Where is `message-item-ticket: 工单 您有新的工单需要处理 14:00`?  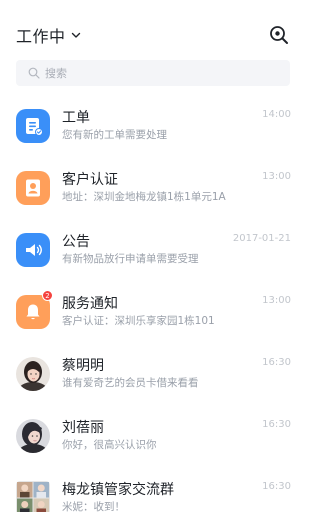 message-item-ticket: 工单 您有新的工单需要处理 14:00 is located at coordinates (153, 126).